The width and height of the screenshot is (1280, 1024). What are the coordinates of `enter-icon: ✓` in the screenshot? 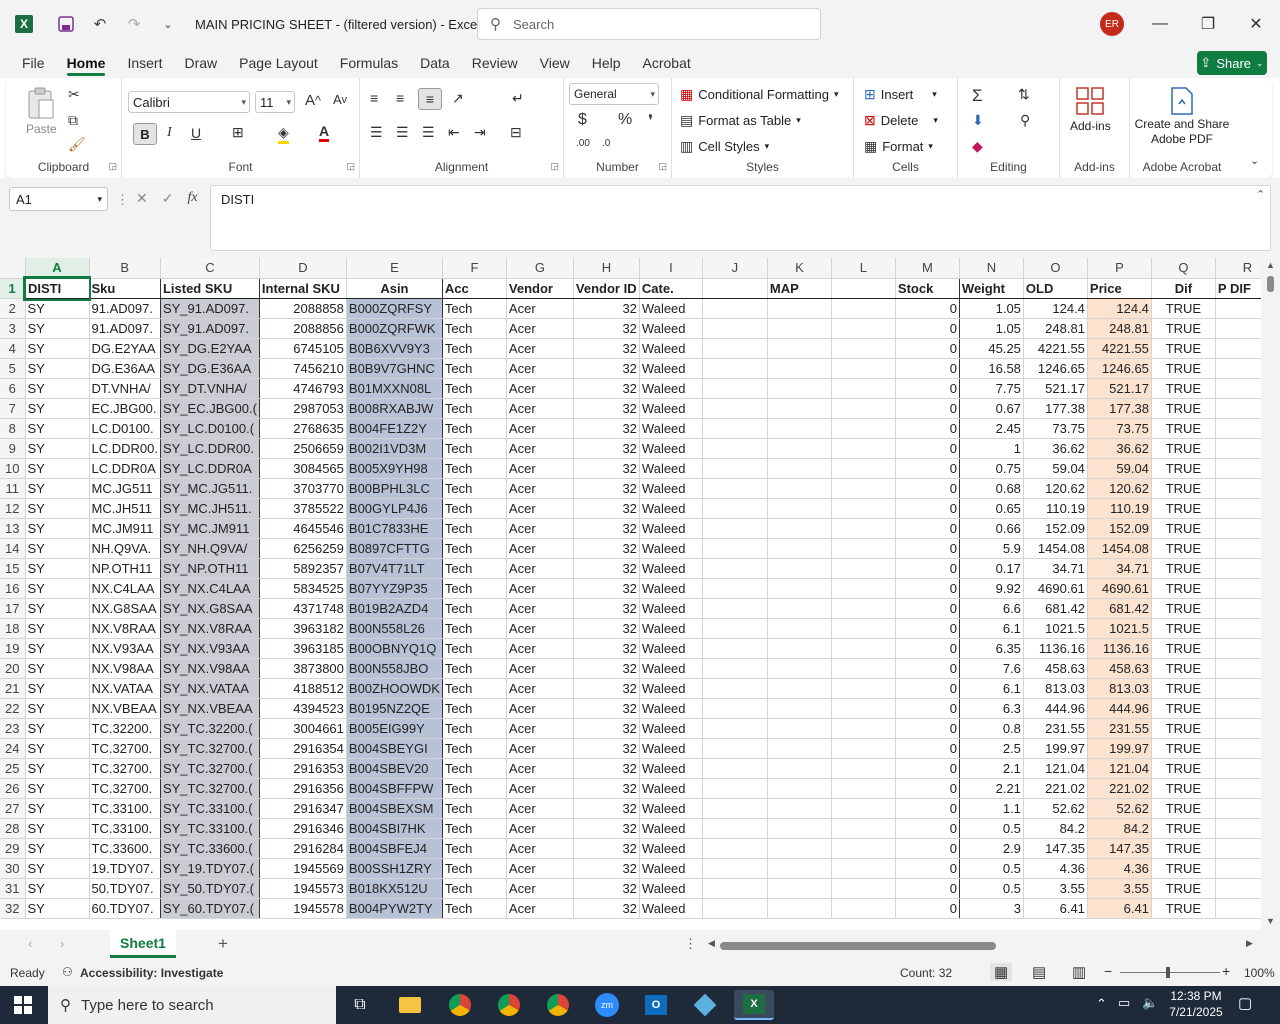 It's located at (168, 198).